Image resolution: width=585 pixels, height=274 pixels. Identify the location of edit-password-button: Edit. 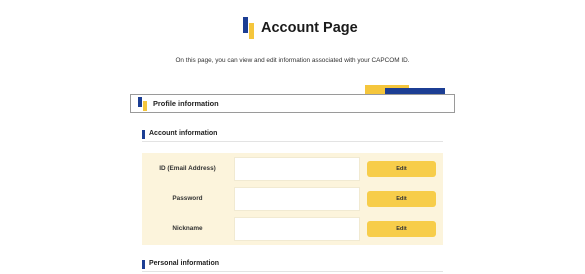
(401, 199).